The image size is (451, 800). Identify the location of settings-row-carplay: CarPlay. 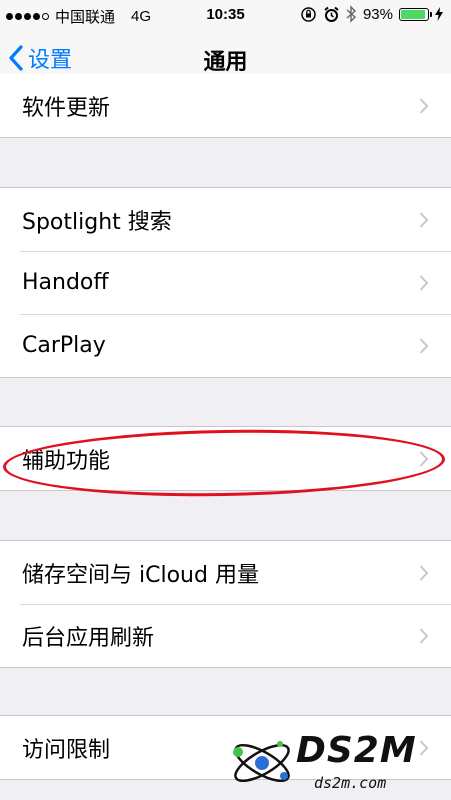
(225, 345).